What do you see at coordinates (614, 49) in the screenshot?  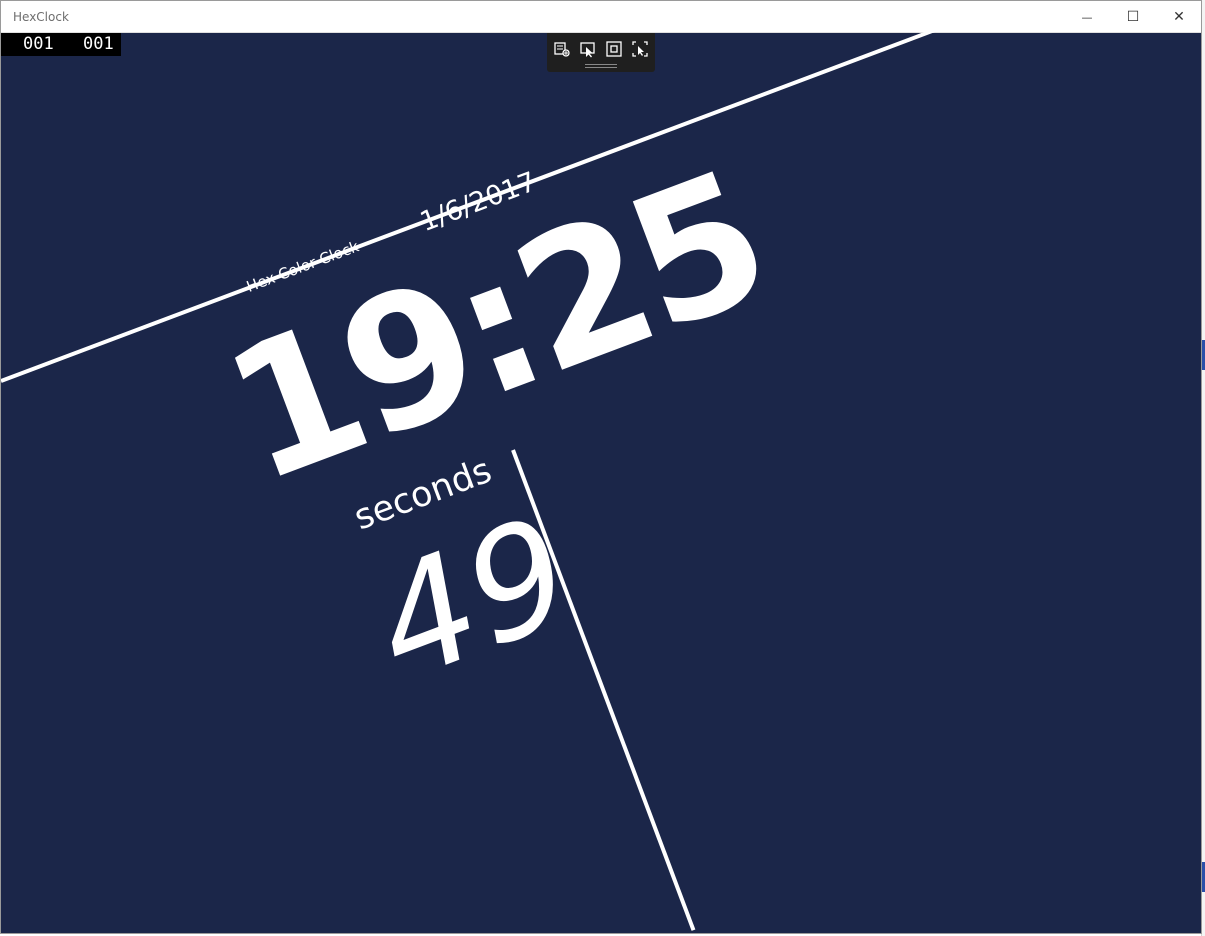 I see `display-layout-adorners-icon` at bounding box center [614, 49].